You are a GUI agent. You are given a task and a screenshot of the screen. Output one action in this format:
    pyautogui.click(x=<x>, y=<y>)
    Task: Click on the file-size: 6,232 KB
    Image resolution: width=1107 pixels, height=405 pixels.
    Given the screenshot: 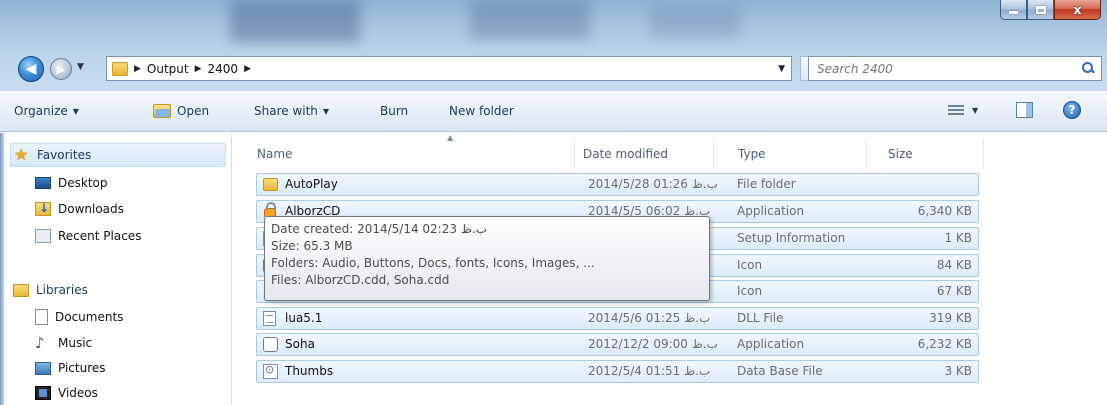 What is the action you would take?
    pyautogui.click(x=944, y=344)
    